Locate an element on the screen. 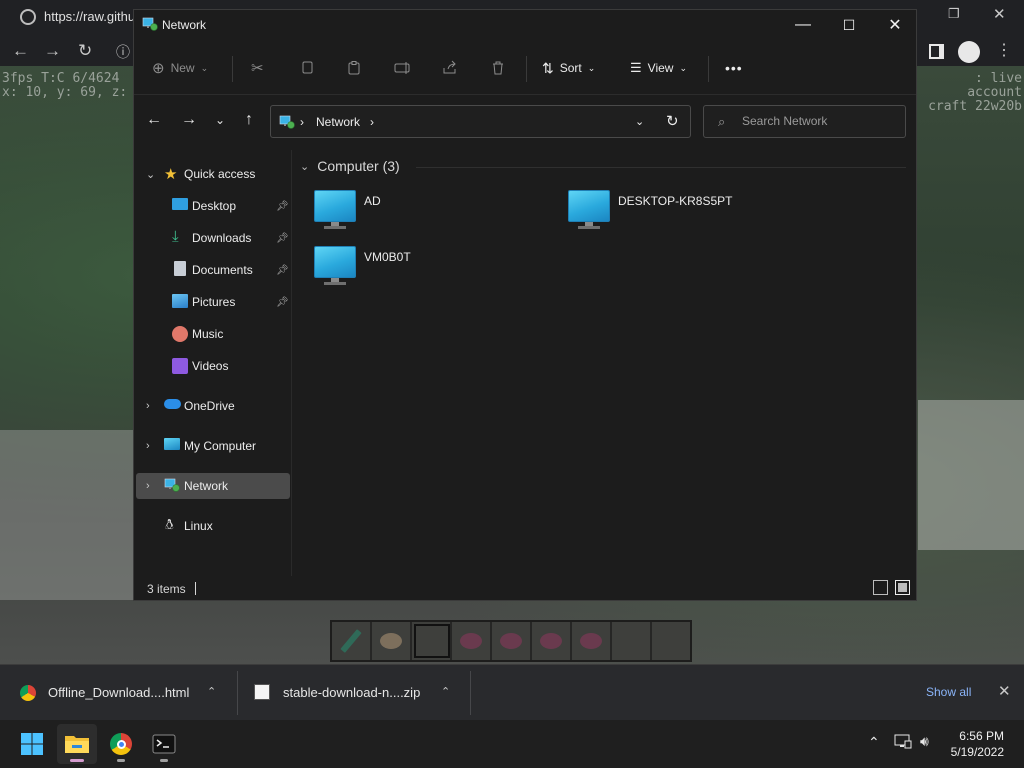  info-icon: ⓘ is located at coordinates (123, 52).